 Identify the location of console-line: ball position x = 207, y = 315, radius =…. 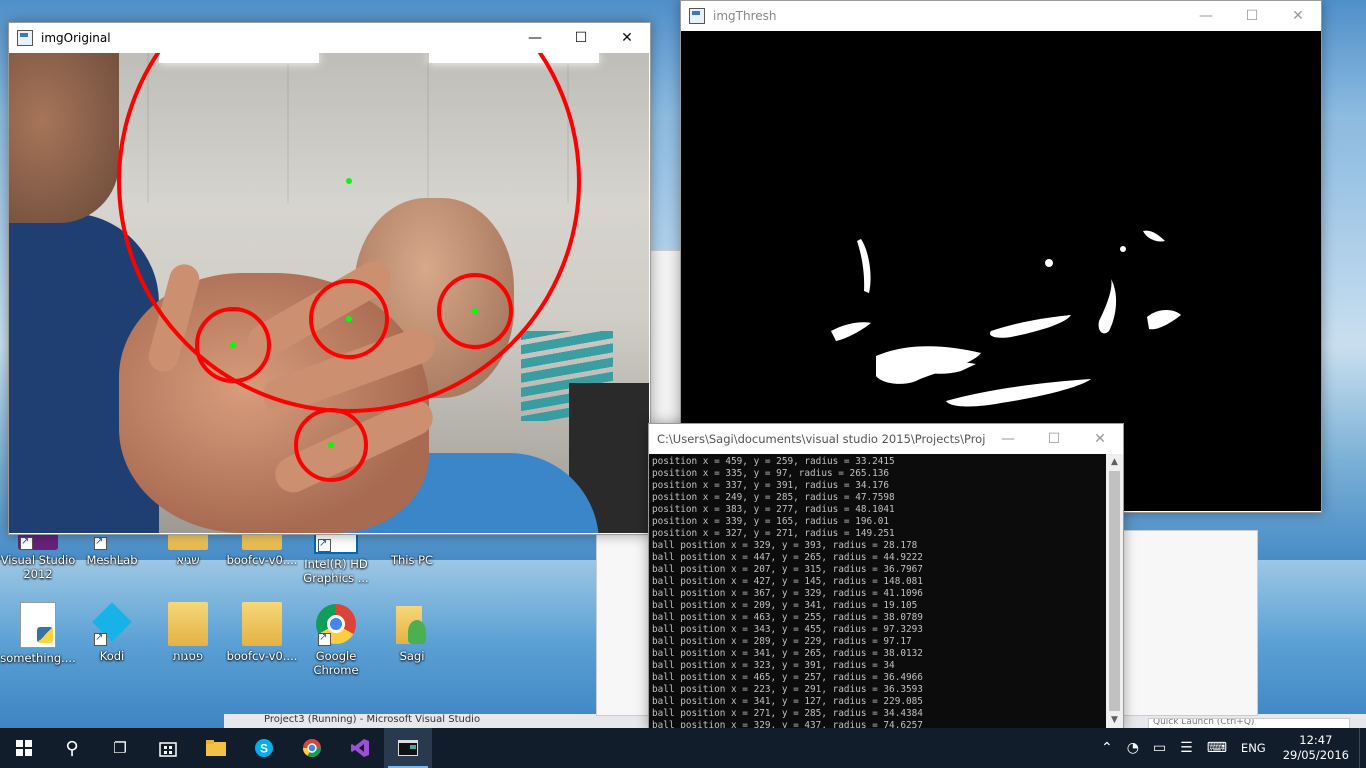
(787, 569).